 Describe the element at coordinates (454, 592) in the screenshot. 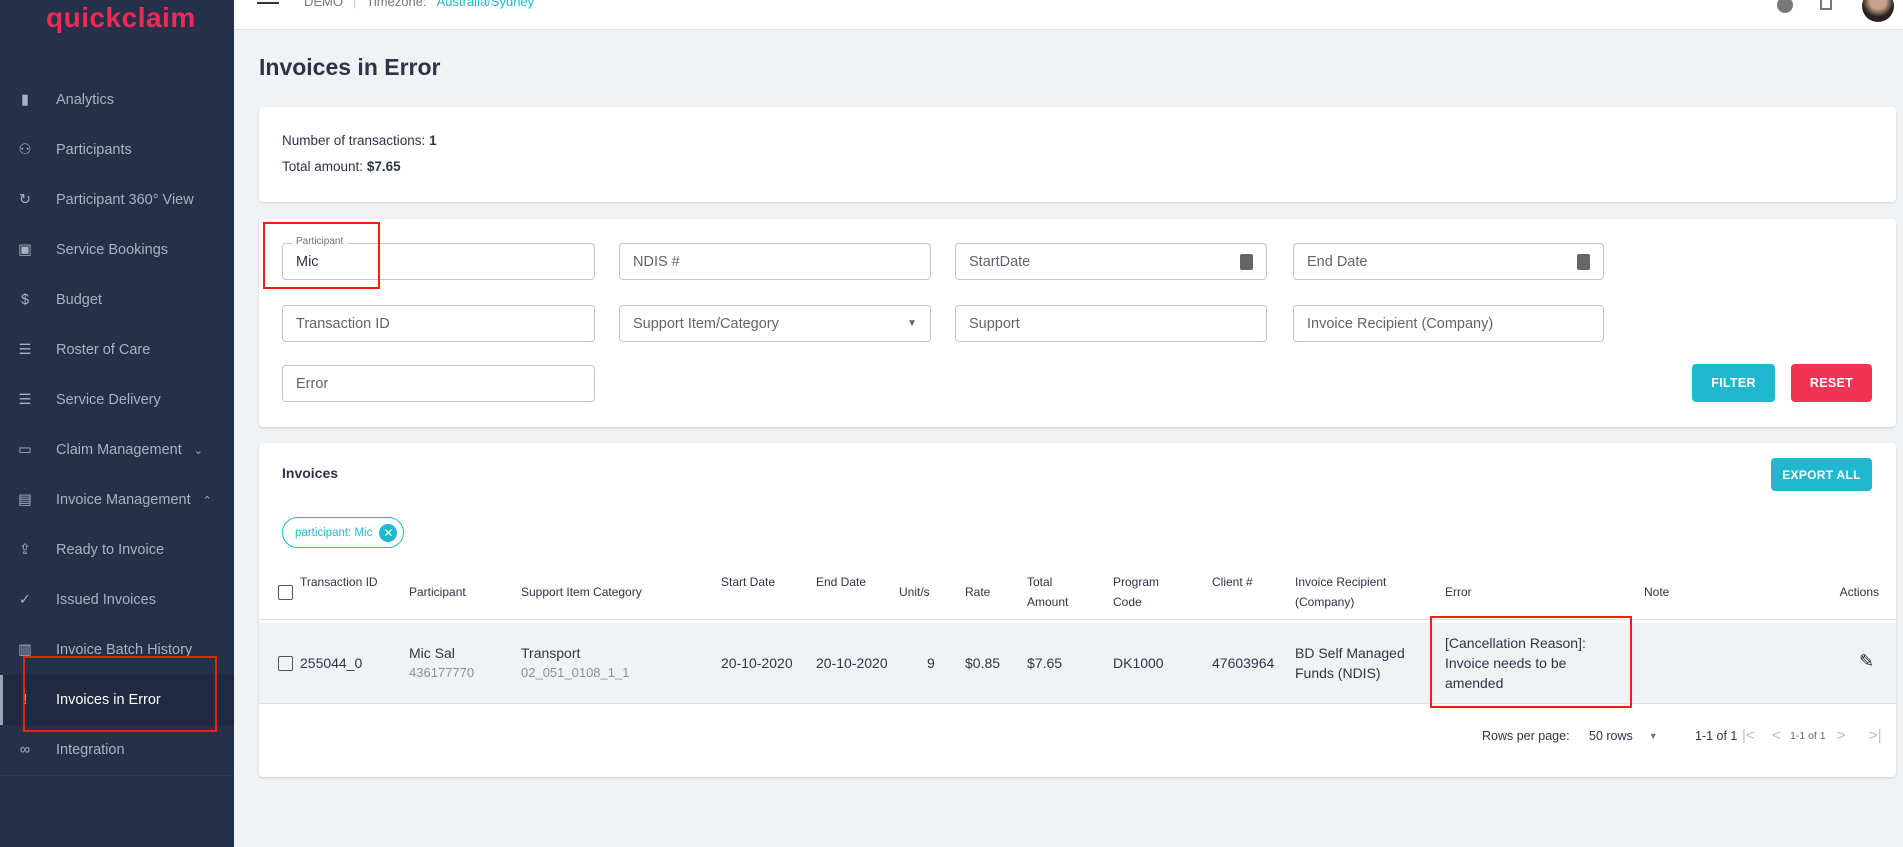

I see `column-header: Participant` at that location.